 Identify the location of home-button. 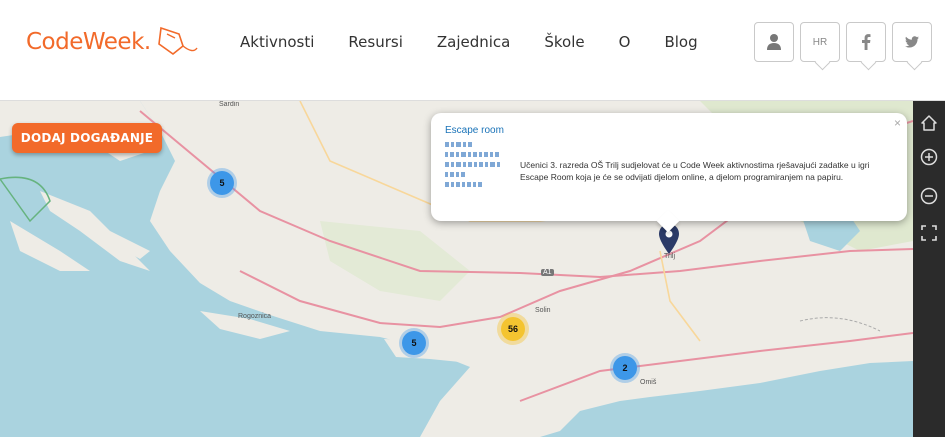
(929, 123).